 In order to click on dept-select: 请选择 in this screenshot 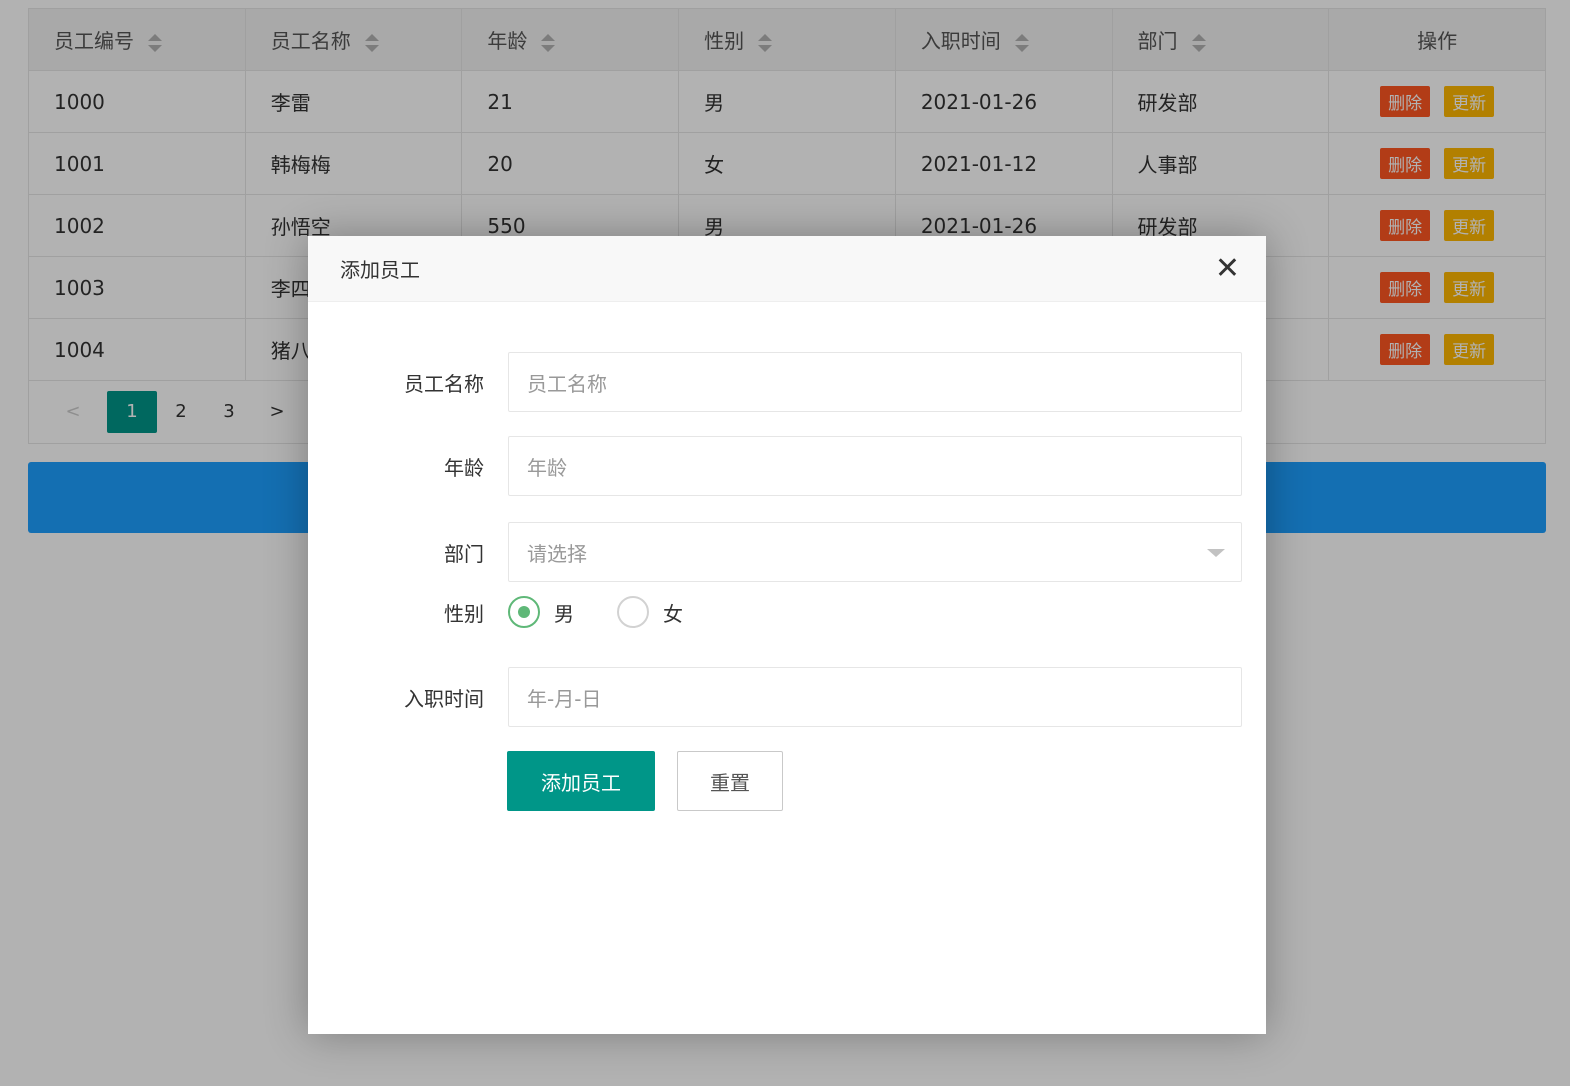, I will do `click(875, 552)`.